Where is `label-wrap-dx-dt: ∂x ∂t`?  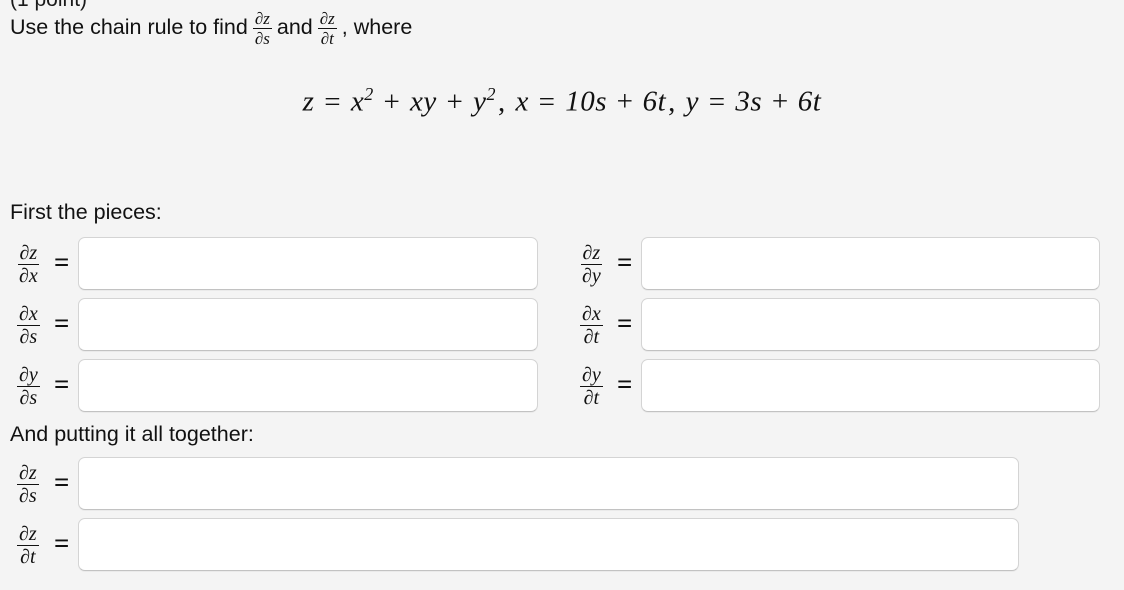
label-wrap-dx-dt: ∂x ∂t is located at coordinates (586, 325).